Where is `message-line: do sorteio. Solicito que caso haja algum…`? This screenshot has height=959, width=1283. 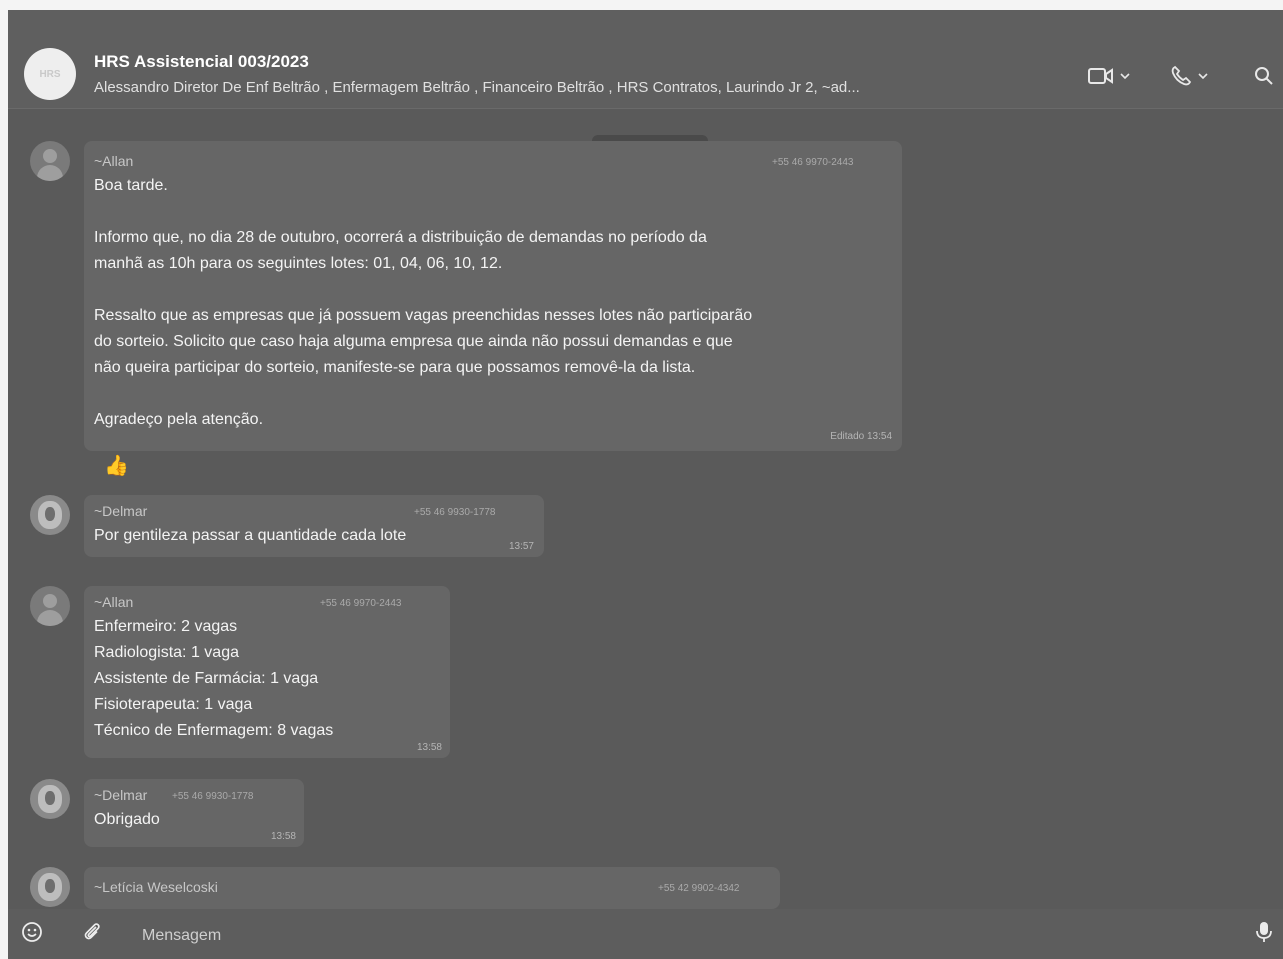
message-line: do sorteio. Solicito que caso haja algum… is located at coordinates (413, 341).